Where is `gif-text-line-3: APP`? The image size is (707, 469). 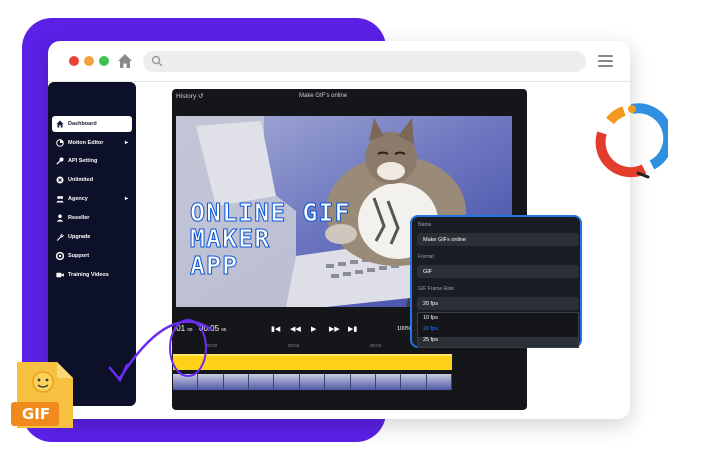 gif-text-line-3: APP is located at coordinates (214, 265).